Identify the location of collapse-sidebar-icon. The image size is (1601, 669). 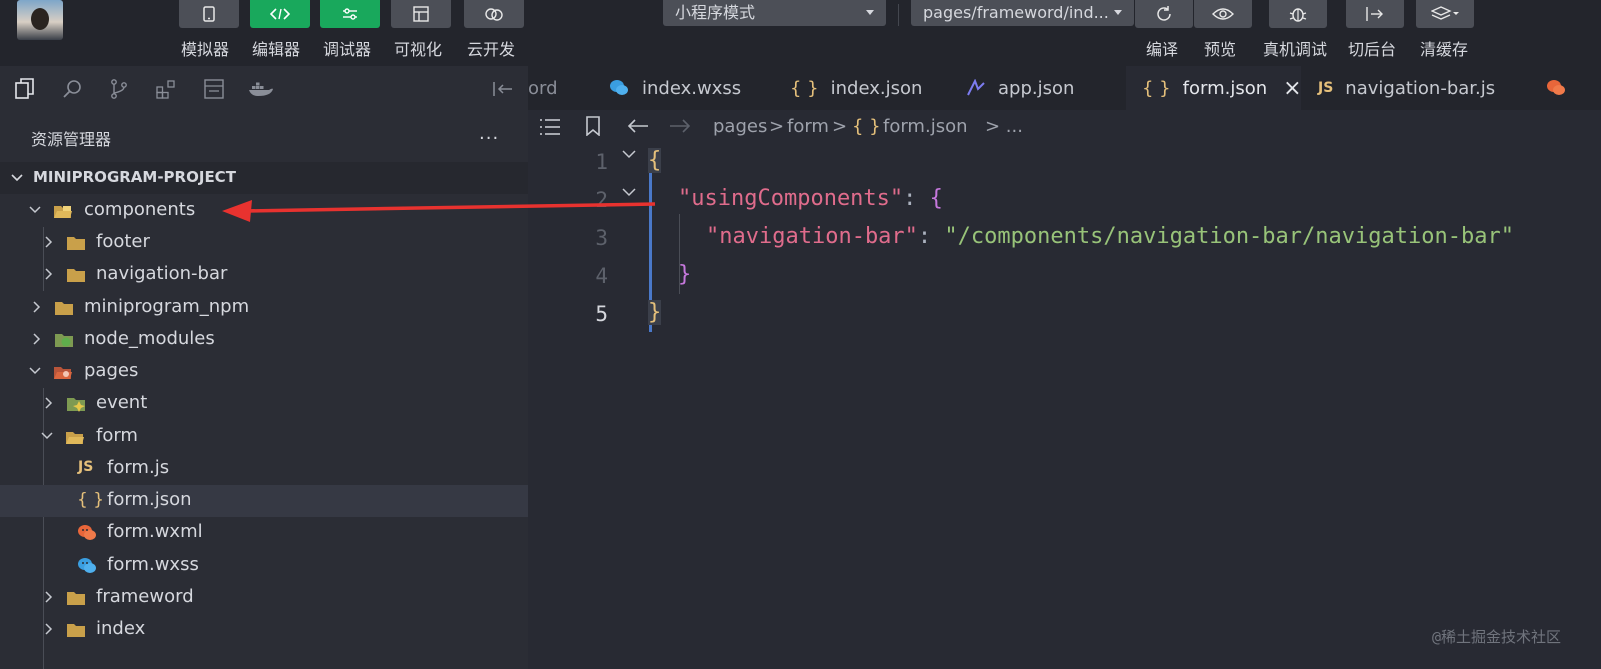
(503, 89).